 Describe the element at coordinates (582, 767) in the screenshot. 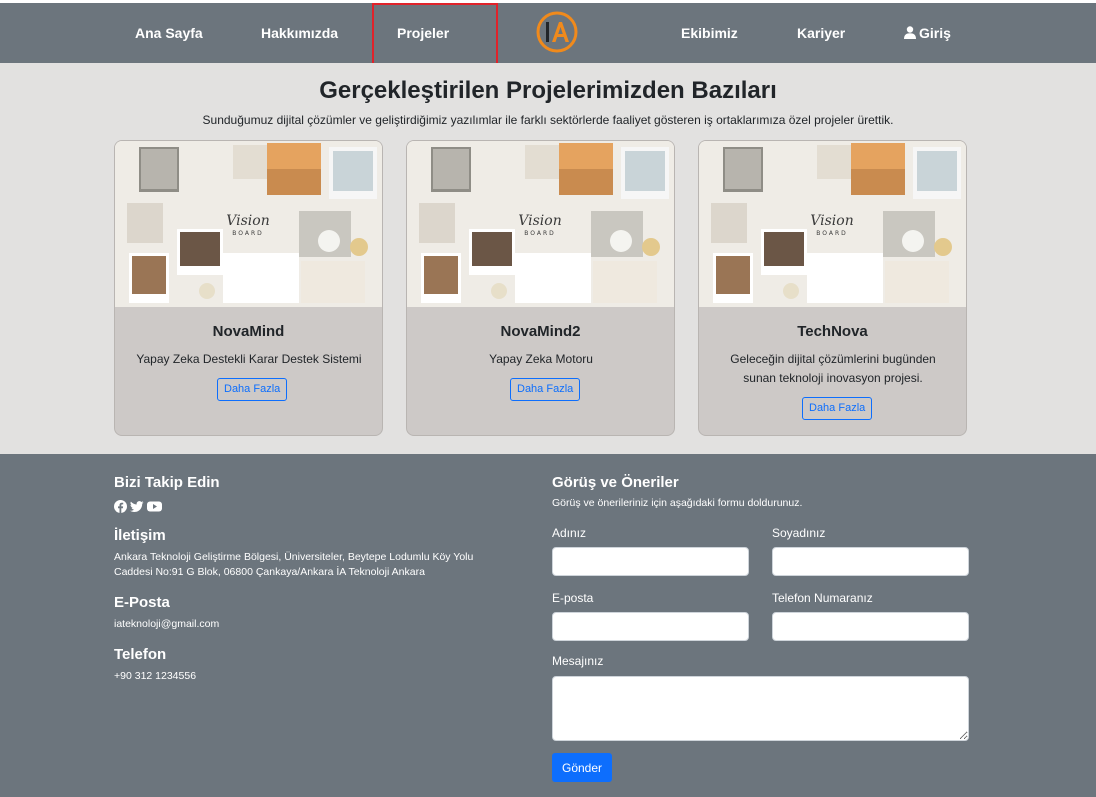

I see `submit-button: Gönder` at that location.